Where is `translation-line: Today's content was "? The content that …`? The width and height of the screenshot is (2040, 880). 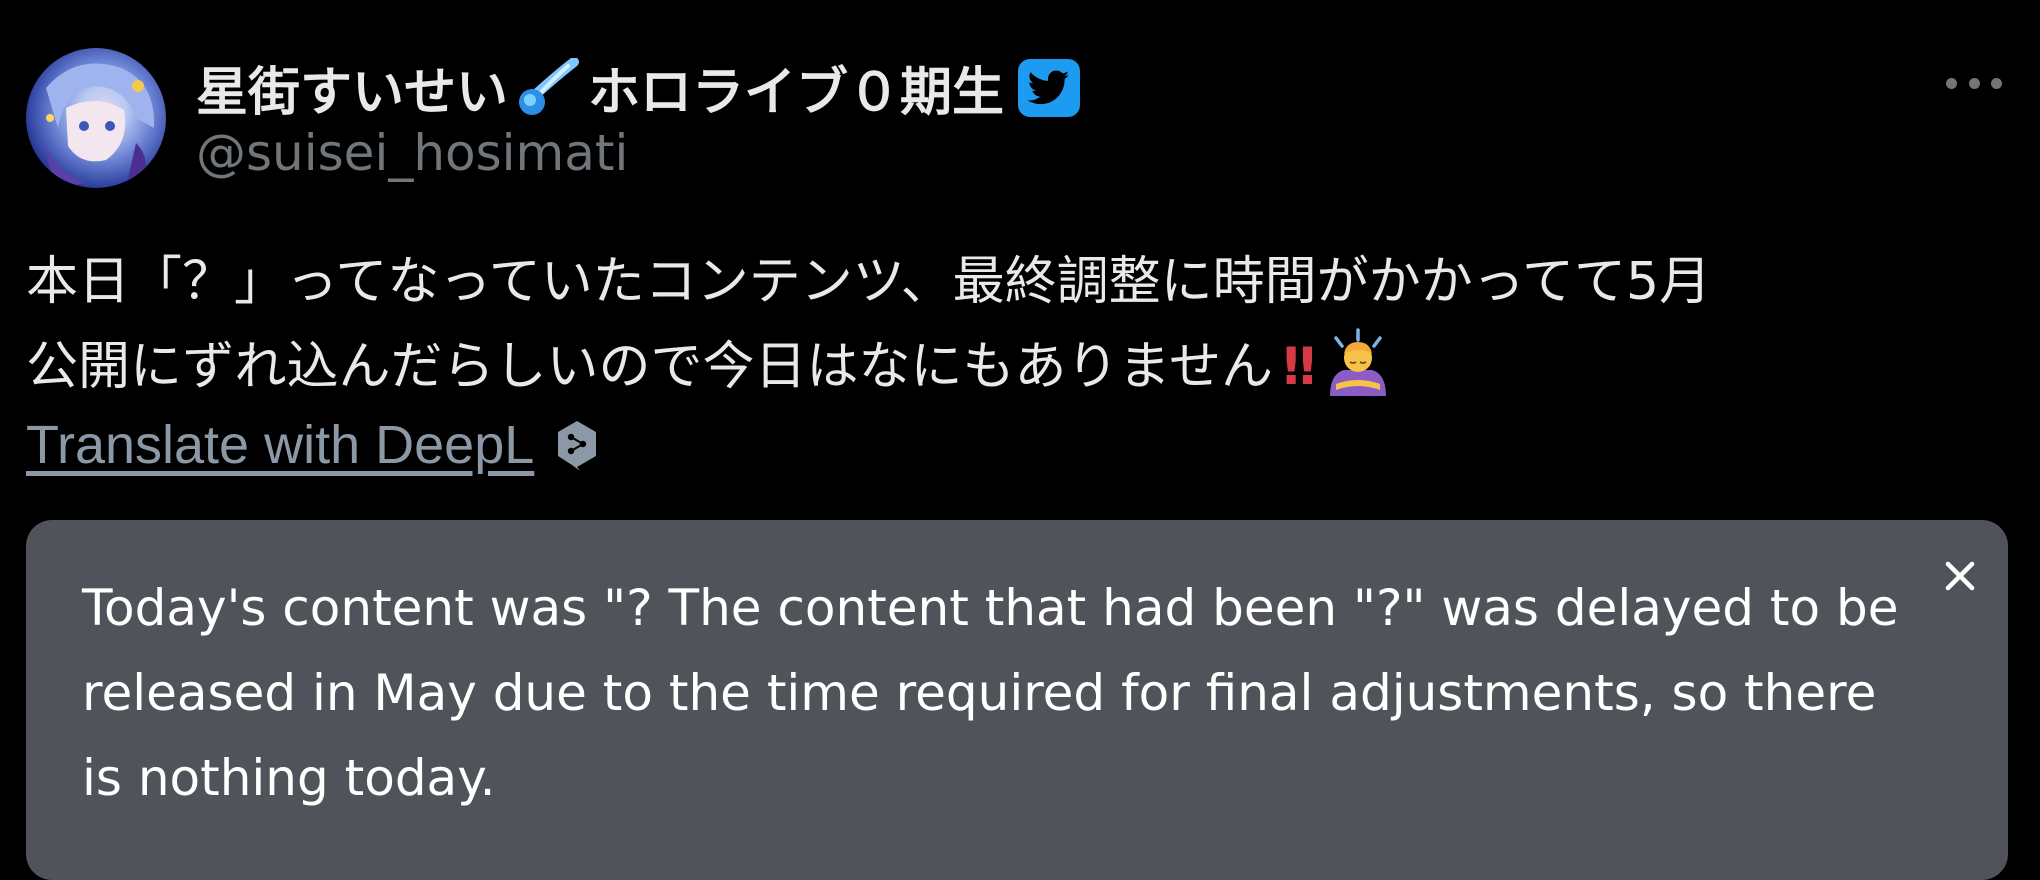
translation-line: Today's content was "? The content that … is located at coordinates (990, 608).